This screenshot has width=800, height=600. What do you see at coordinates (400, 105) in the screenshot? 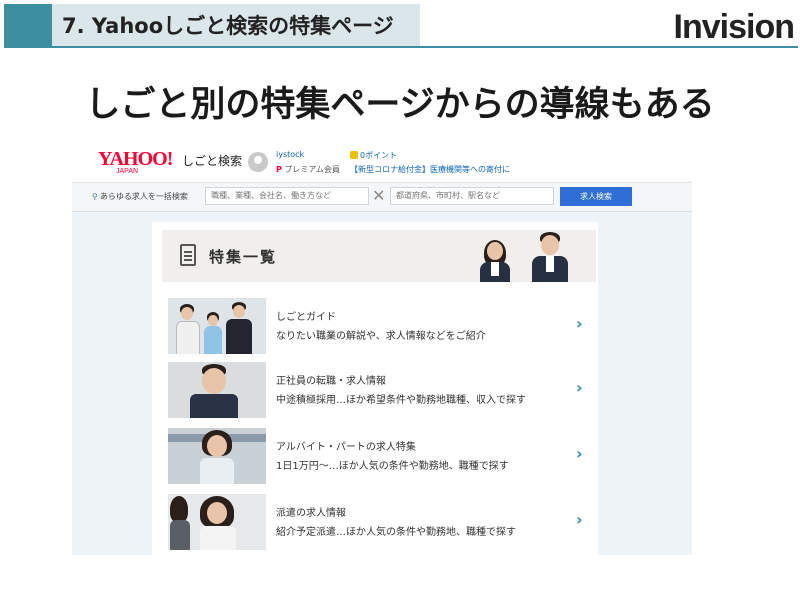
I see `slide-headline: しごと別の特集ページからの導線もある` at bounding box center [400, 105].